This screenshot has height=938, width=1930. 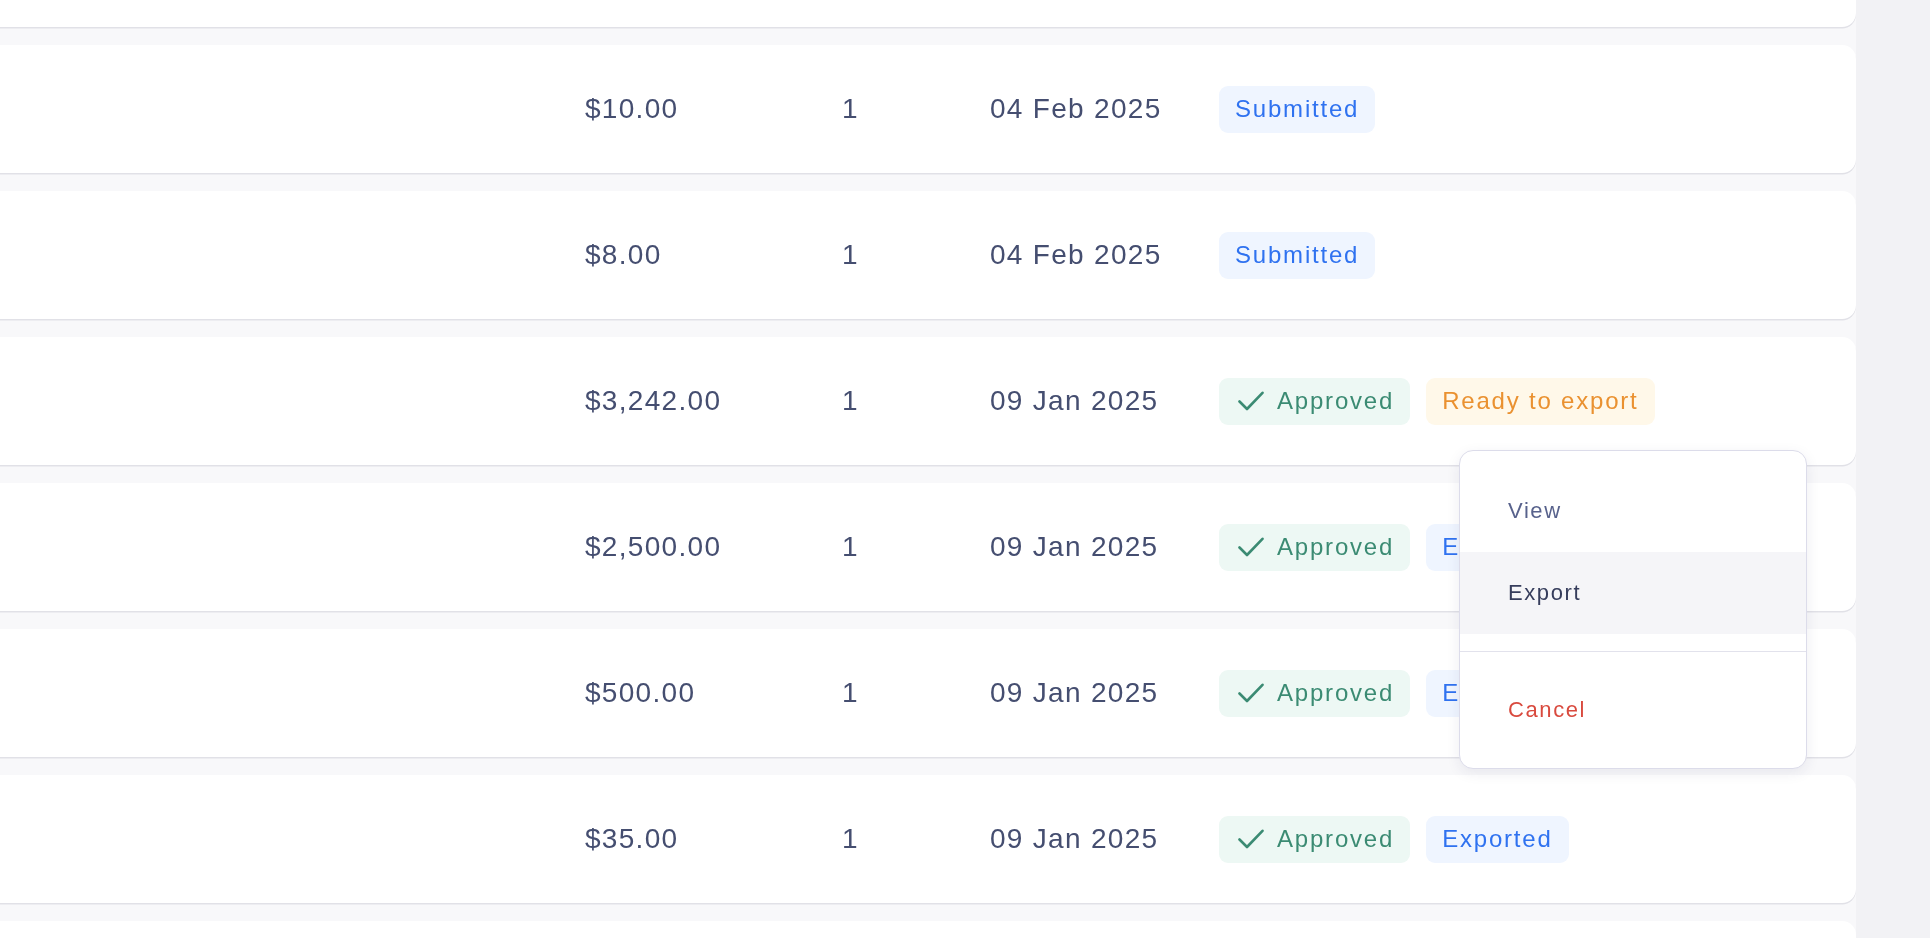 I want to click on status-badge: Exported, so click(x=1497, y=839).